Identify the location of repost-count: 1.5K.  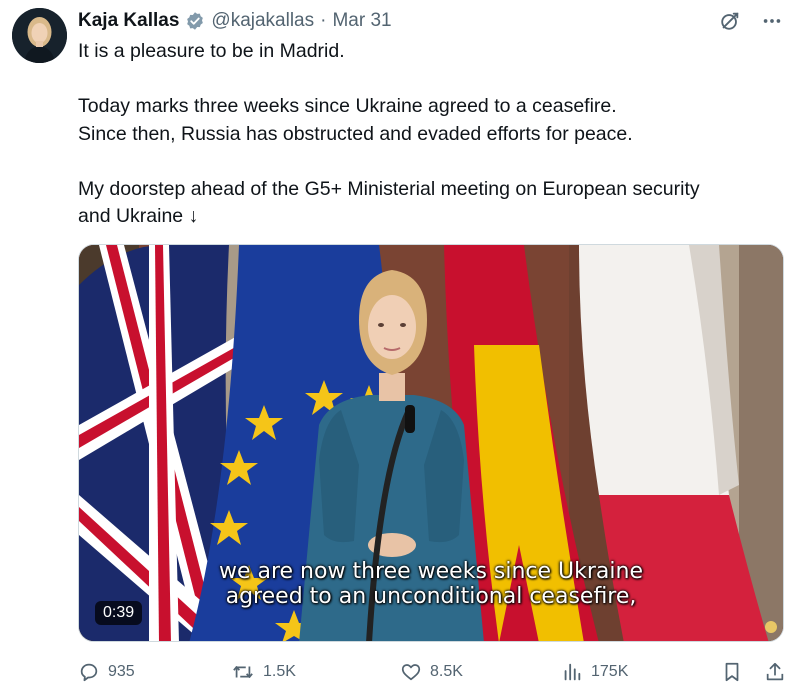
(279, 671).